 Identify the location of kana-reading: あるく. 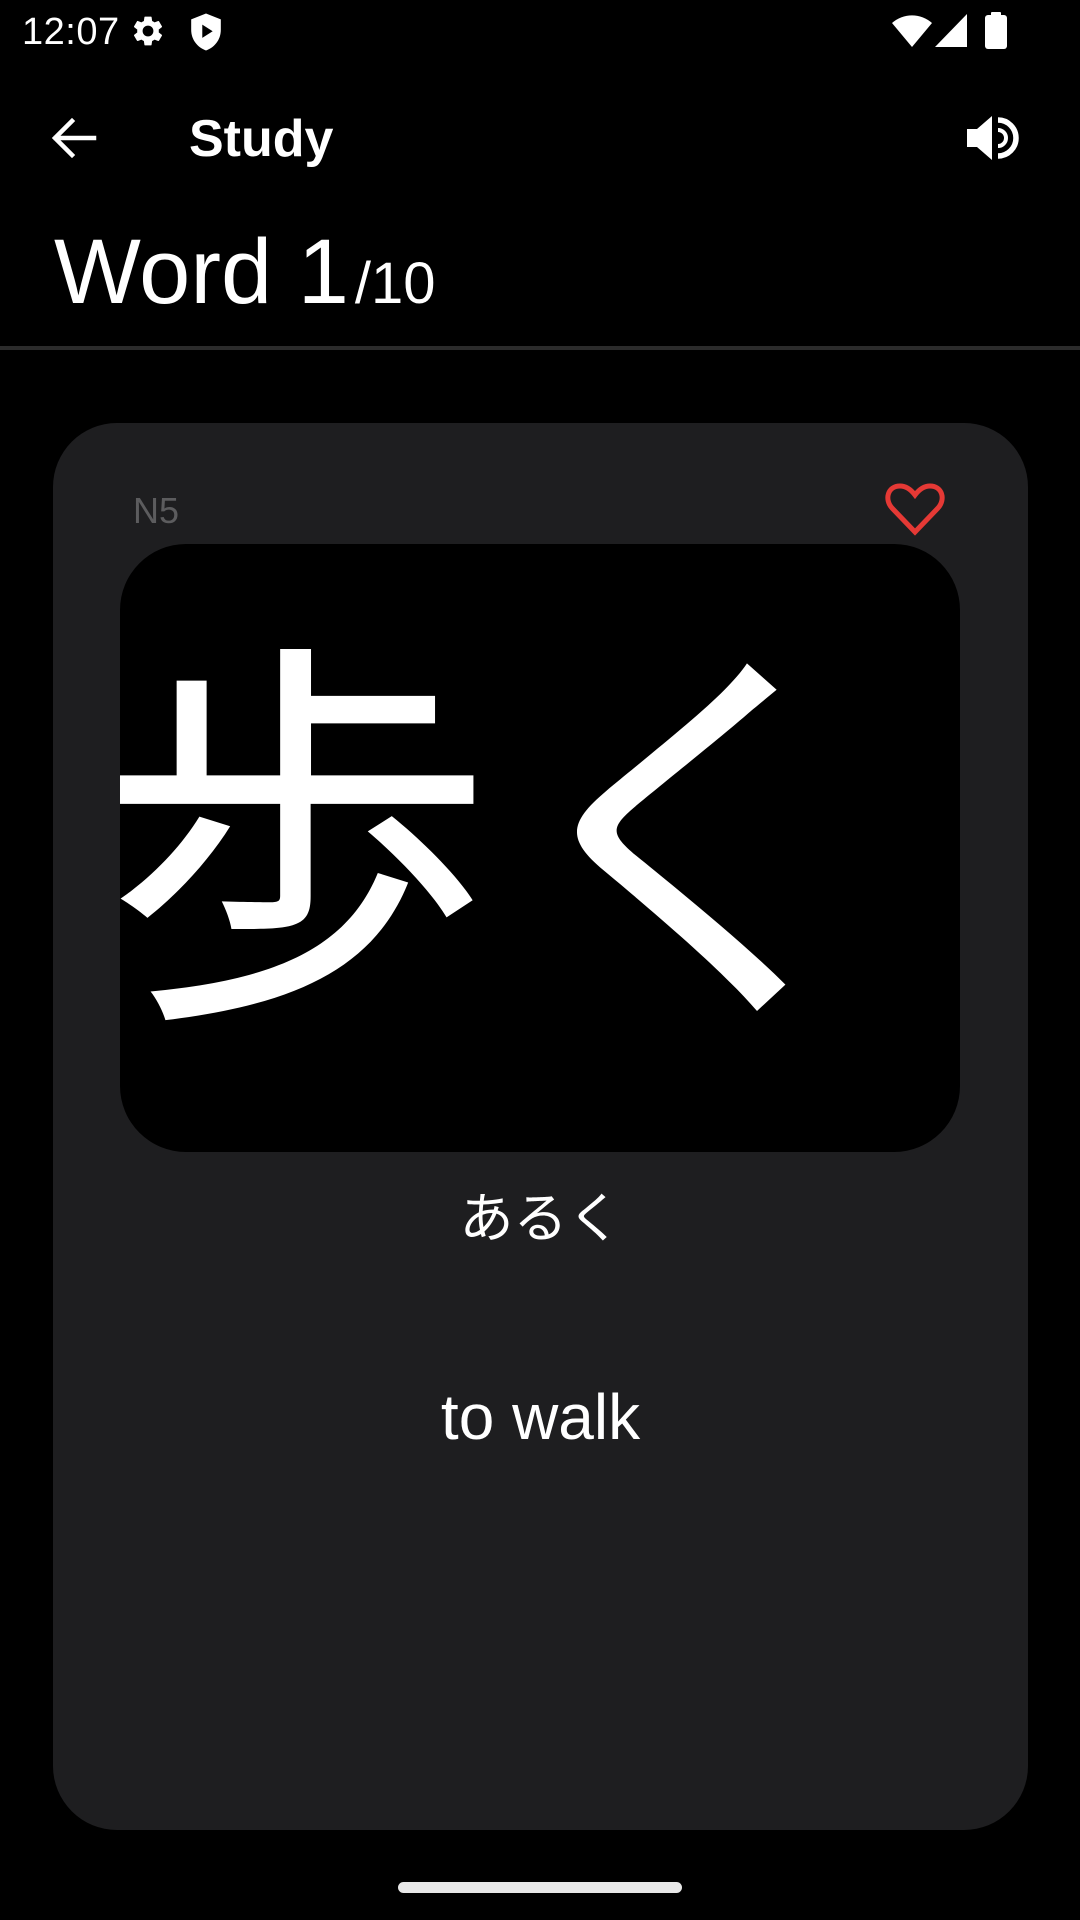
(540, 1218).